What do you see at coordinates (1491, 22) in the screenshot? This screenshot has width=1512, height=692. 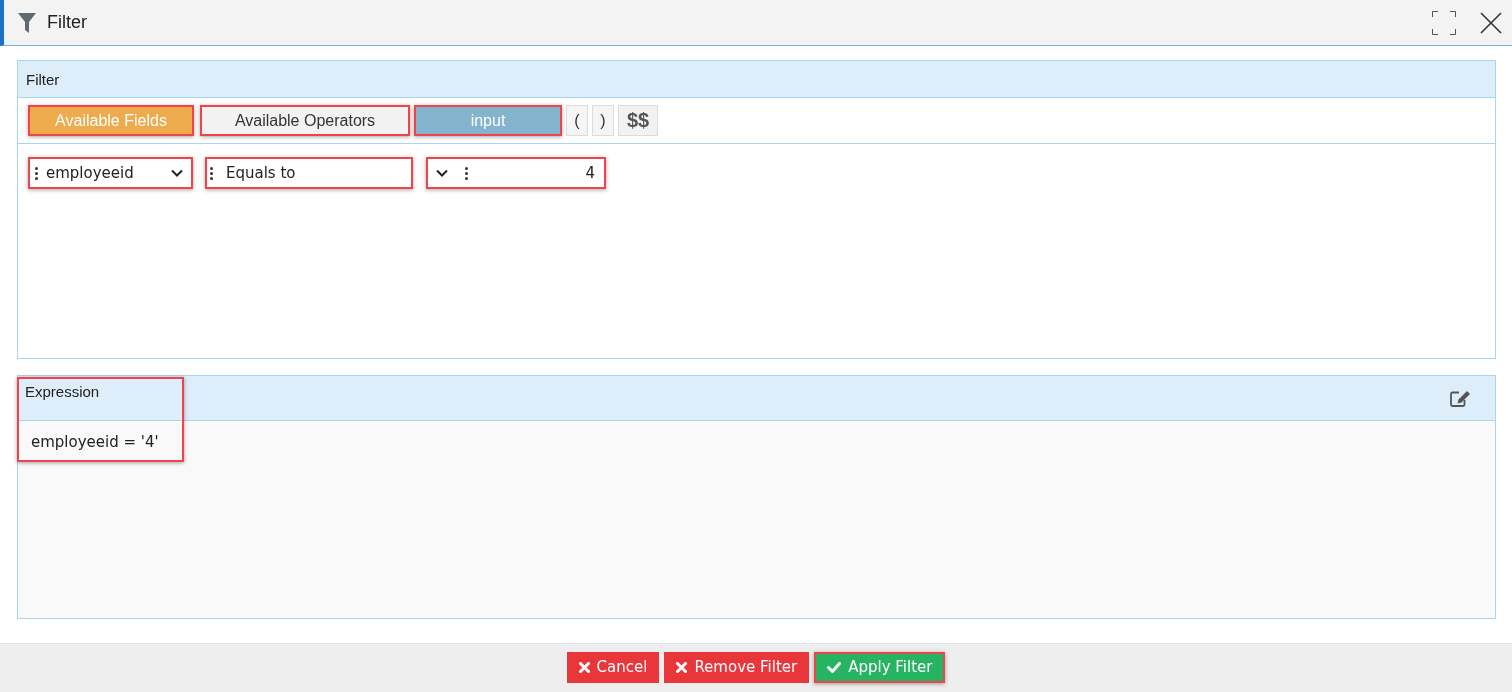 I see `close-icon` at bounding box center [1491, 22].